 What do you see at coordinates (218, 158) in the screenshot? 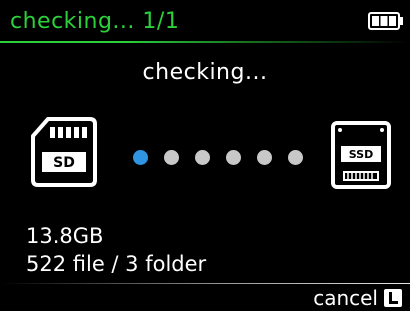
I see `progress-dots` at bounding box center [218, 158].